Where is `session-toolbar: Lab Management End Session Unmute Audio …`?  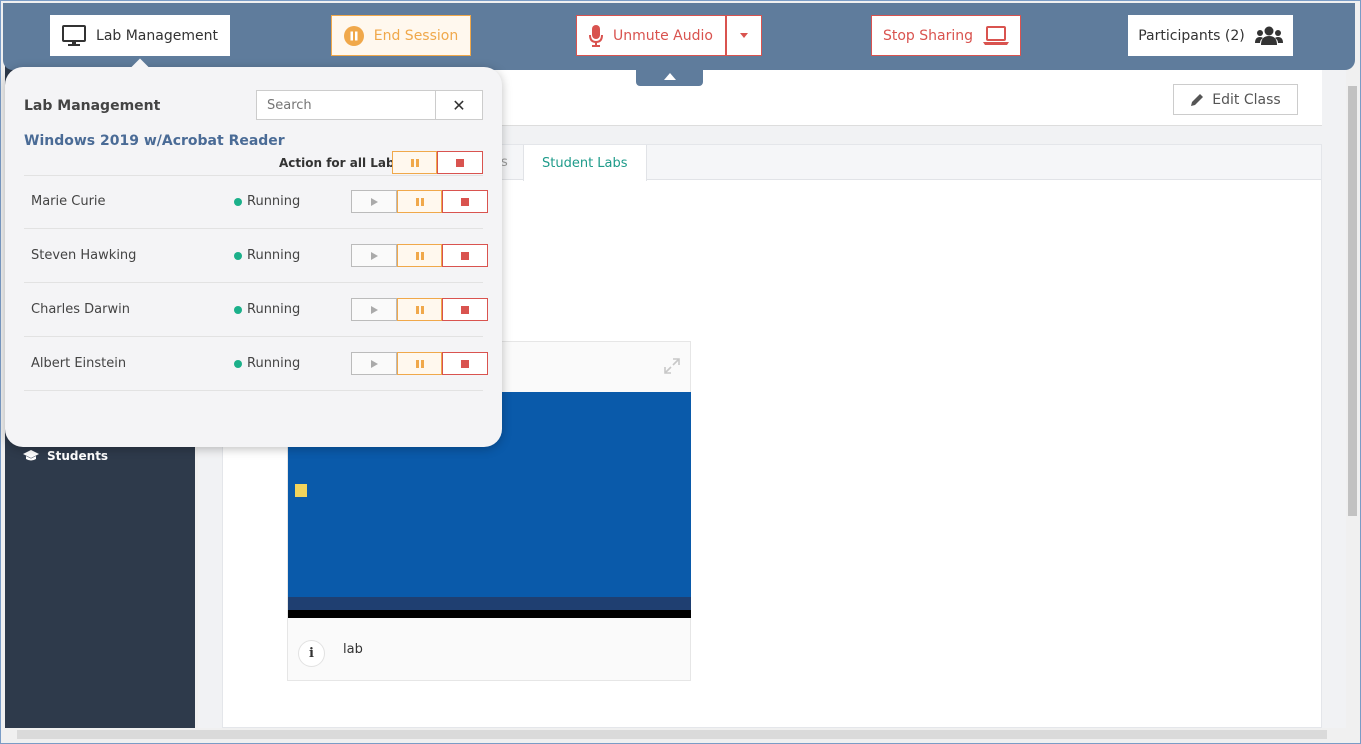
session-toolbar: Lab Management End Session Unmute Audio … is located at coordinates (679, 36).